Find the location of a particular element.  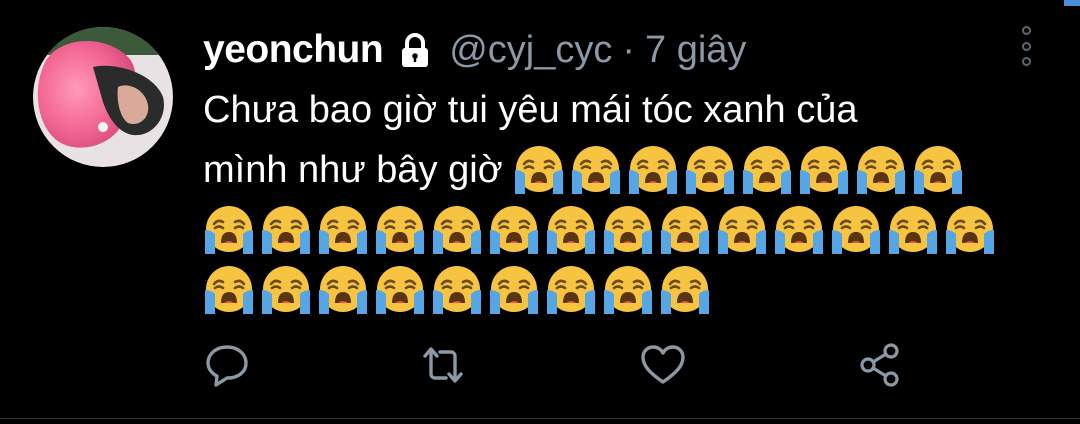

lock-icon is located at coordinates (415, 50).